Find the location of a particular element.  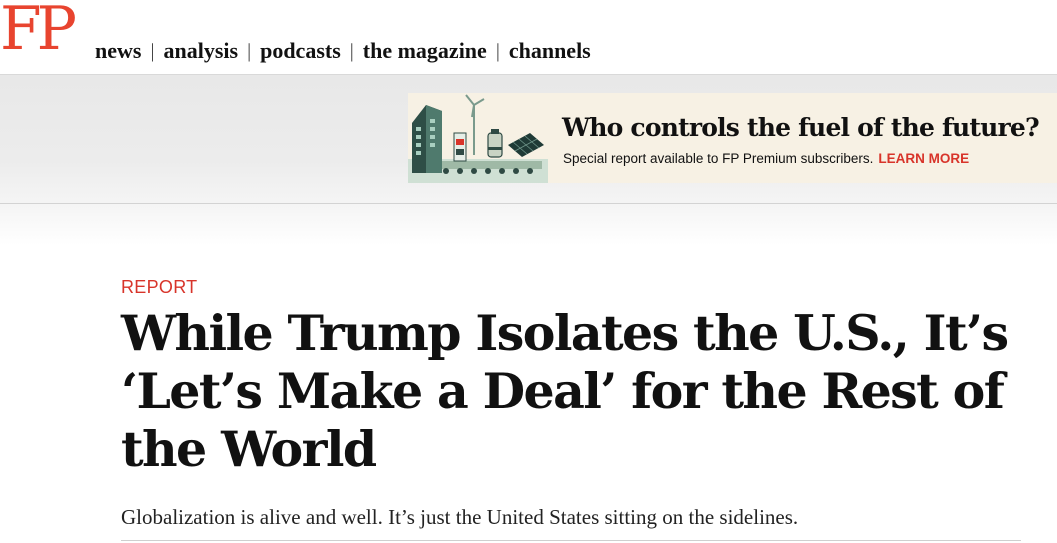

learn-more-link: LEARN MORE is located at coordinates (923, 158).